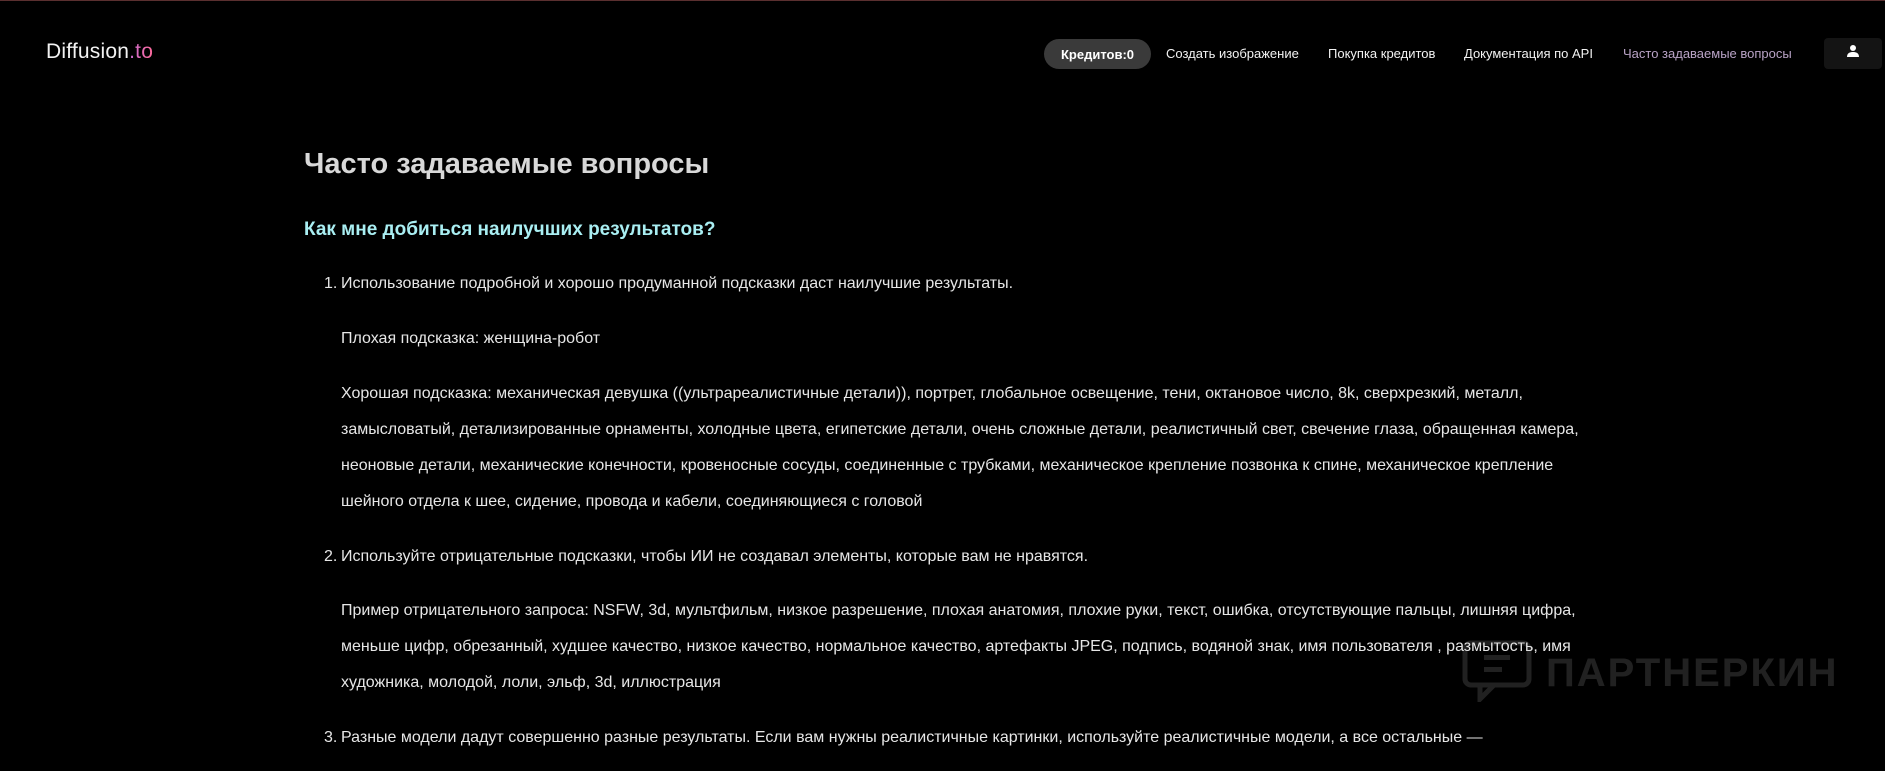 This screenshot has height=771, width=1885. What do you see at coordinates (331, 556) in the screenshot?
I see `list-number-2: 2.` at bounding box center [331, 556].